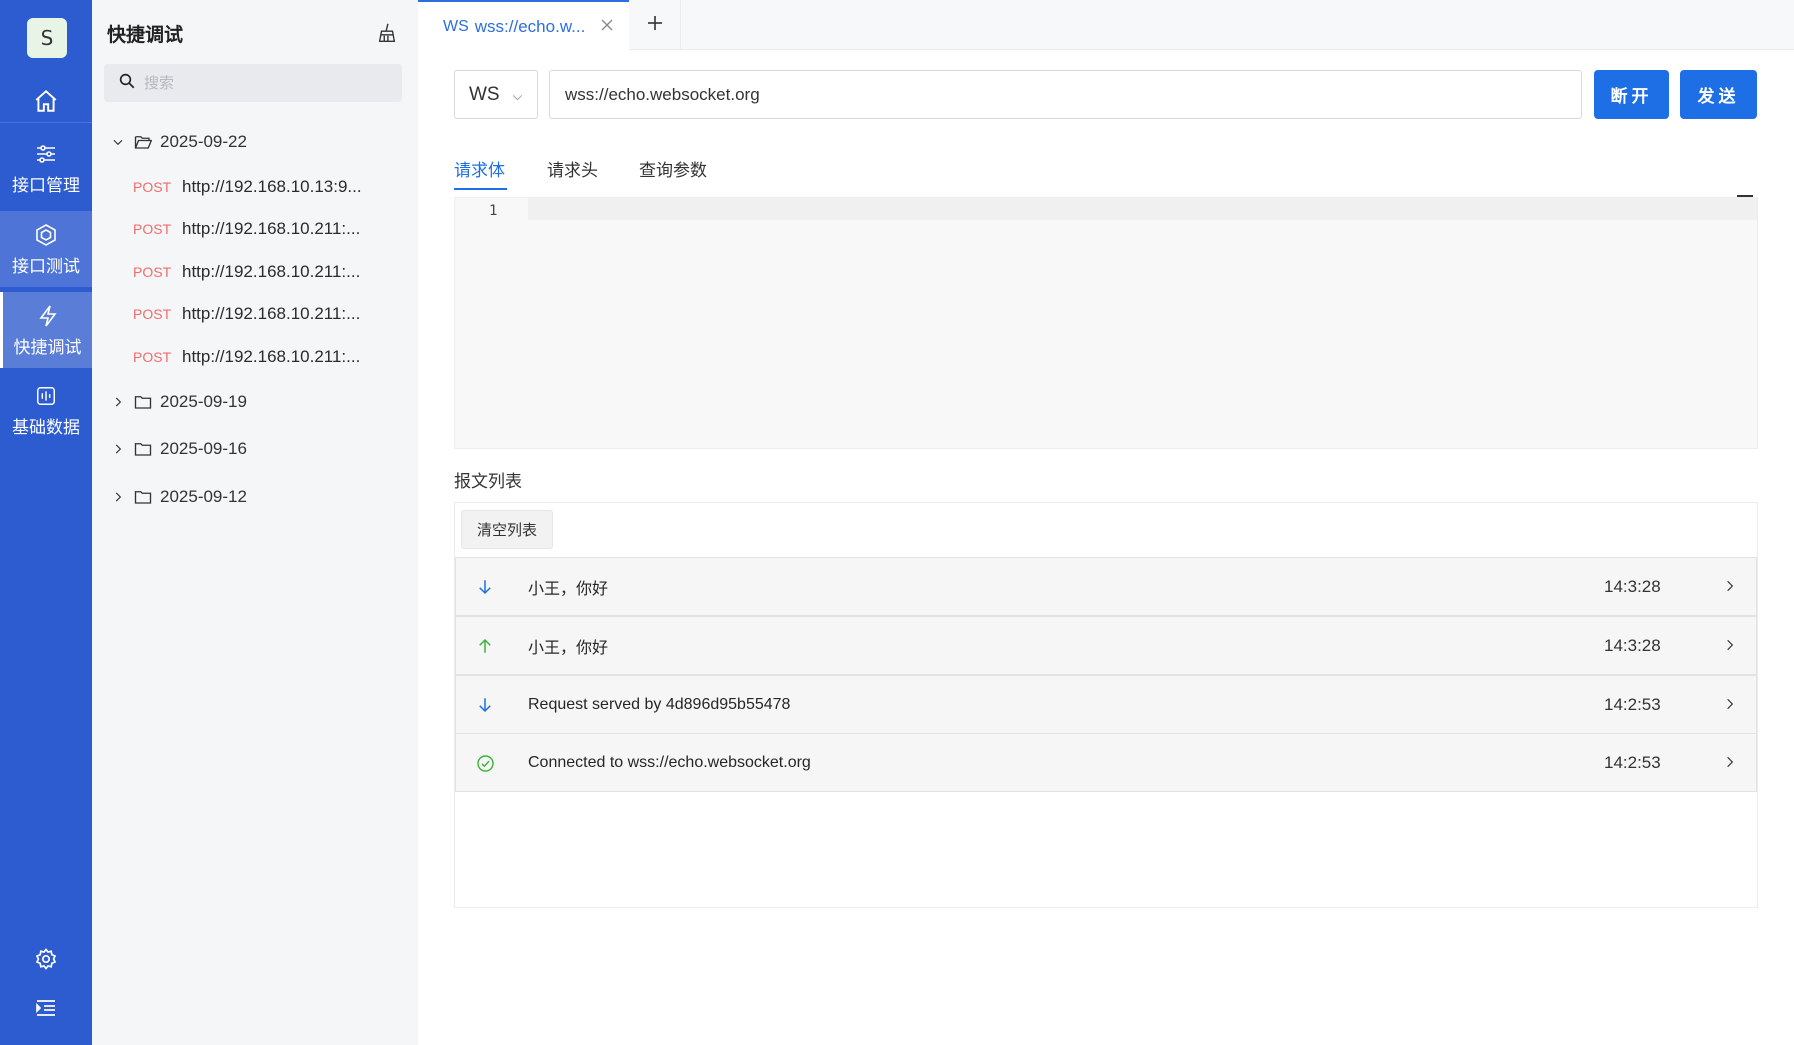 This screenshot has width=1794, height=1045. Describe the element at coordinates (1631, 94) in the screenshot. I see `disconnect-button: 断开` at that location.